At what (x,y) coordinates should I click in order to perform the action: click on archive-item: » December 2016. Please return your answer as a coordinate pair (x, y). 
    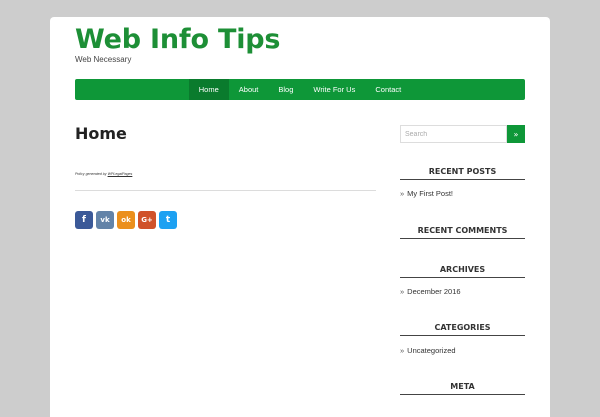
    Looking at the image, I should click on (430, 291).